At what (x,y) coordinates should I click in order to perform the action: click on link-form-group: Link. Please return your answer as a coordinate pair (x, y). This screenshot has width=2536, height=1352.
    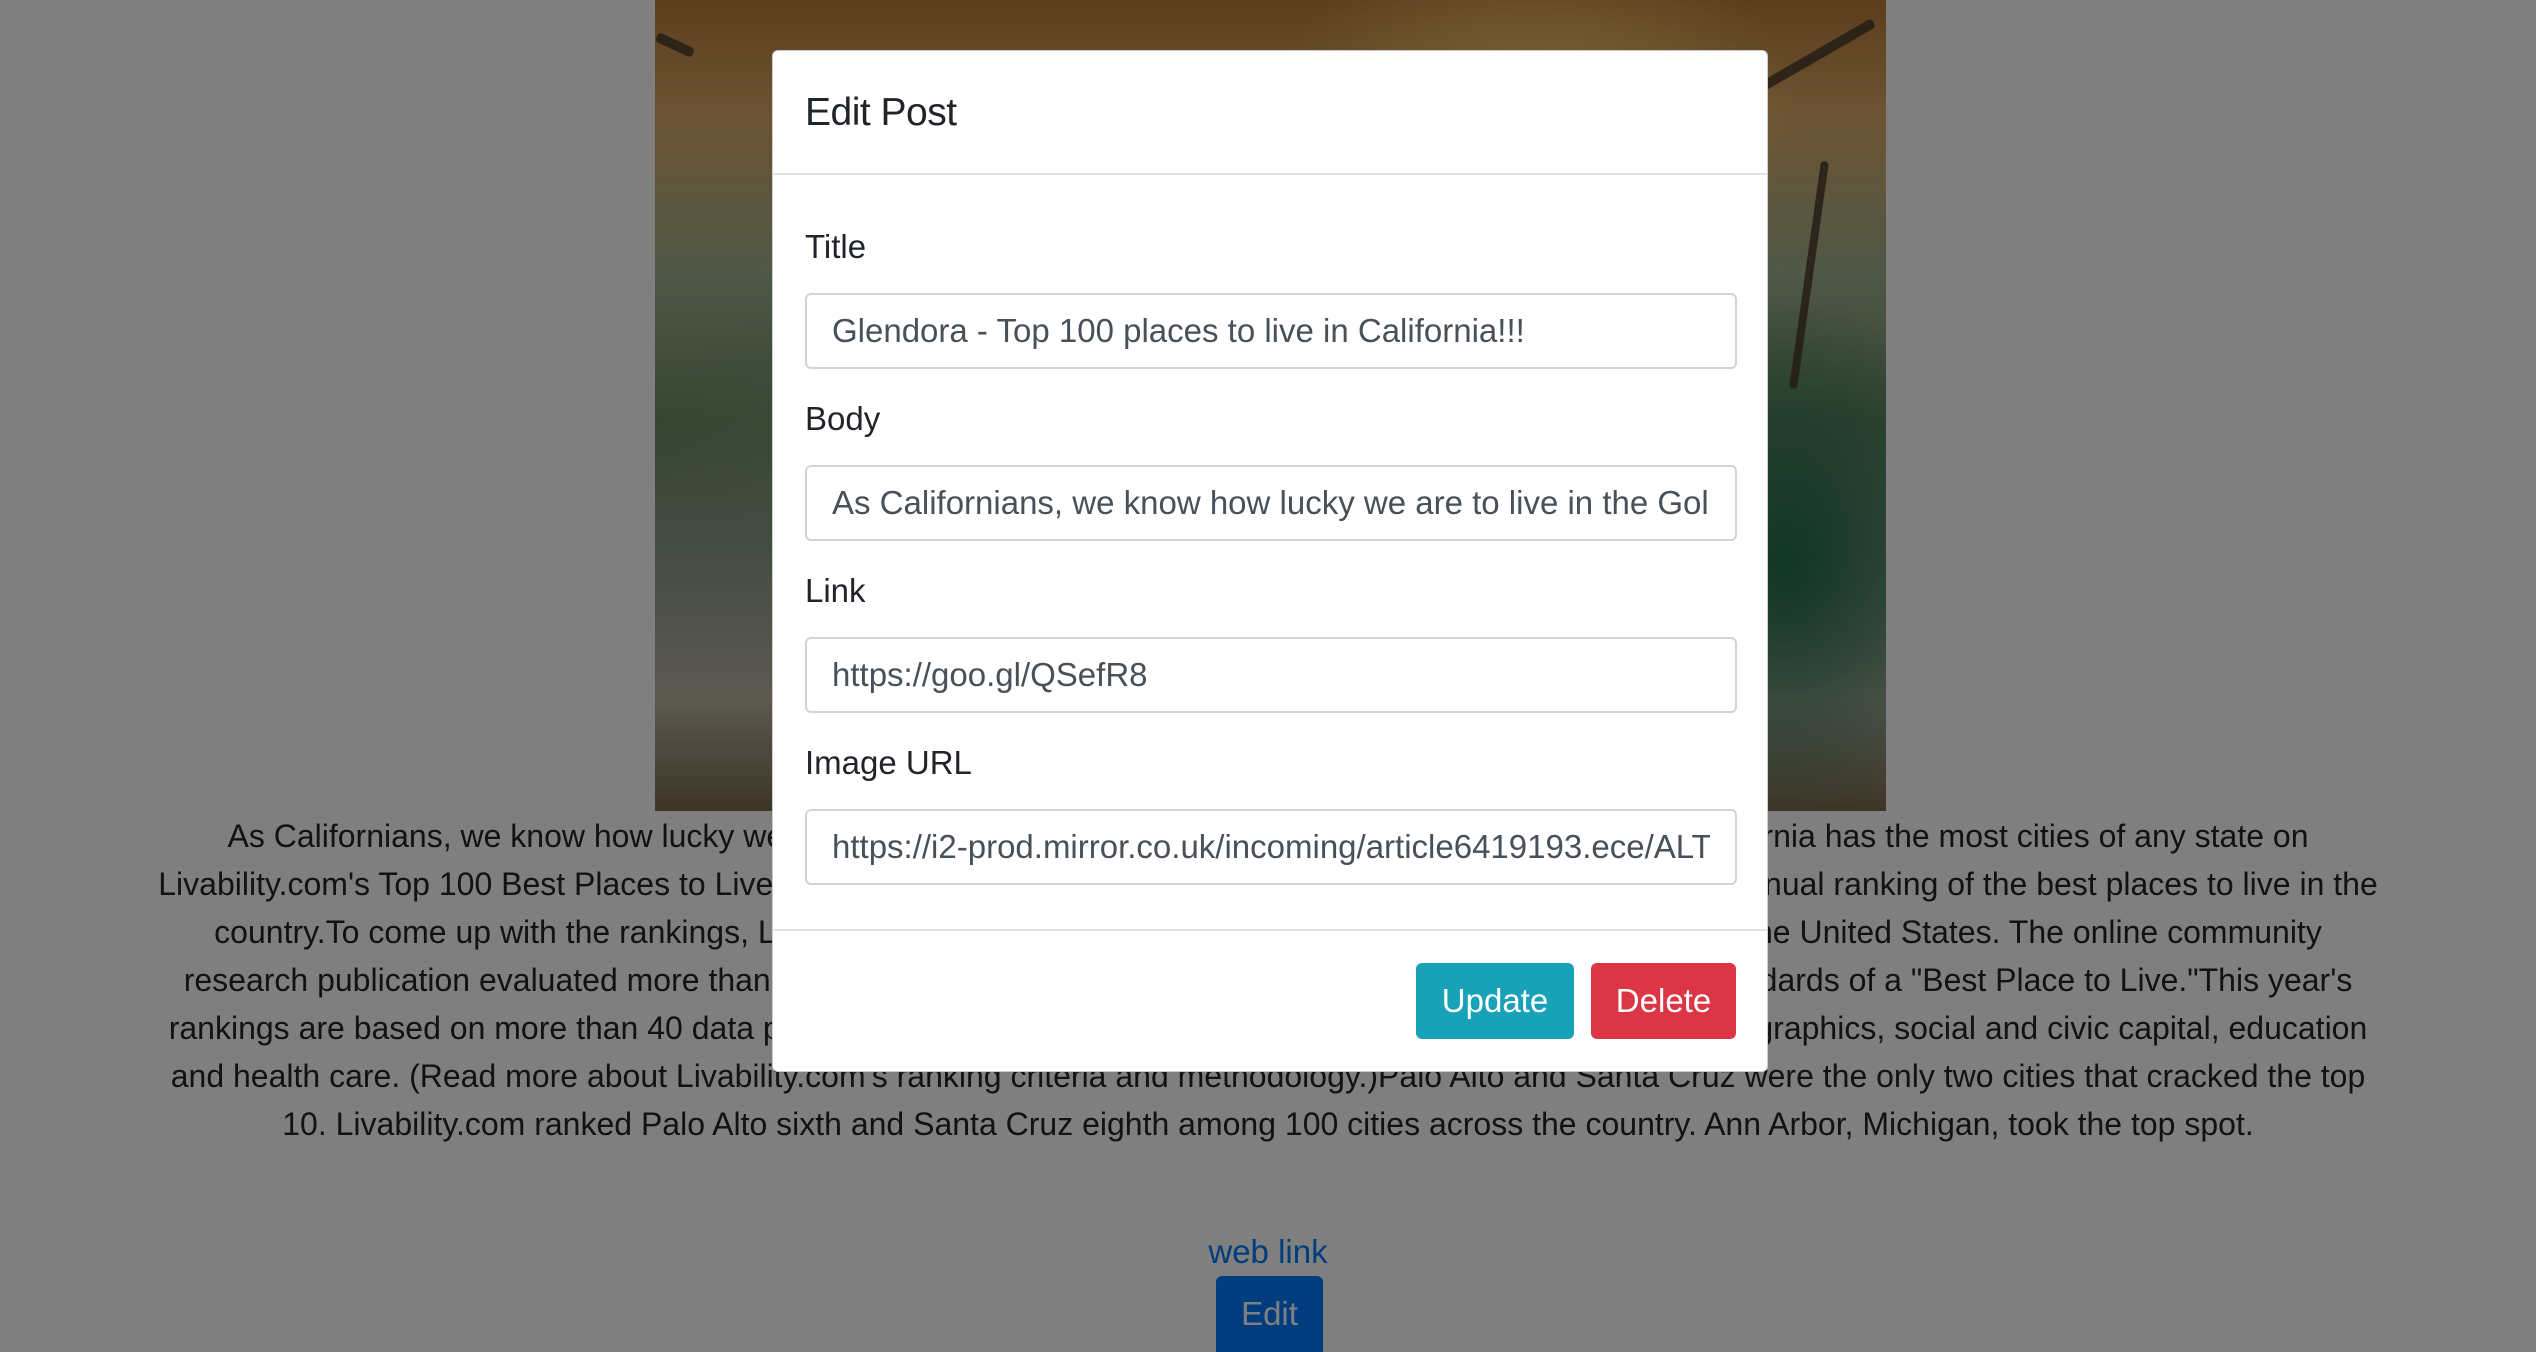
    Looking at the image, I should click on (1271, 641).